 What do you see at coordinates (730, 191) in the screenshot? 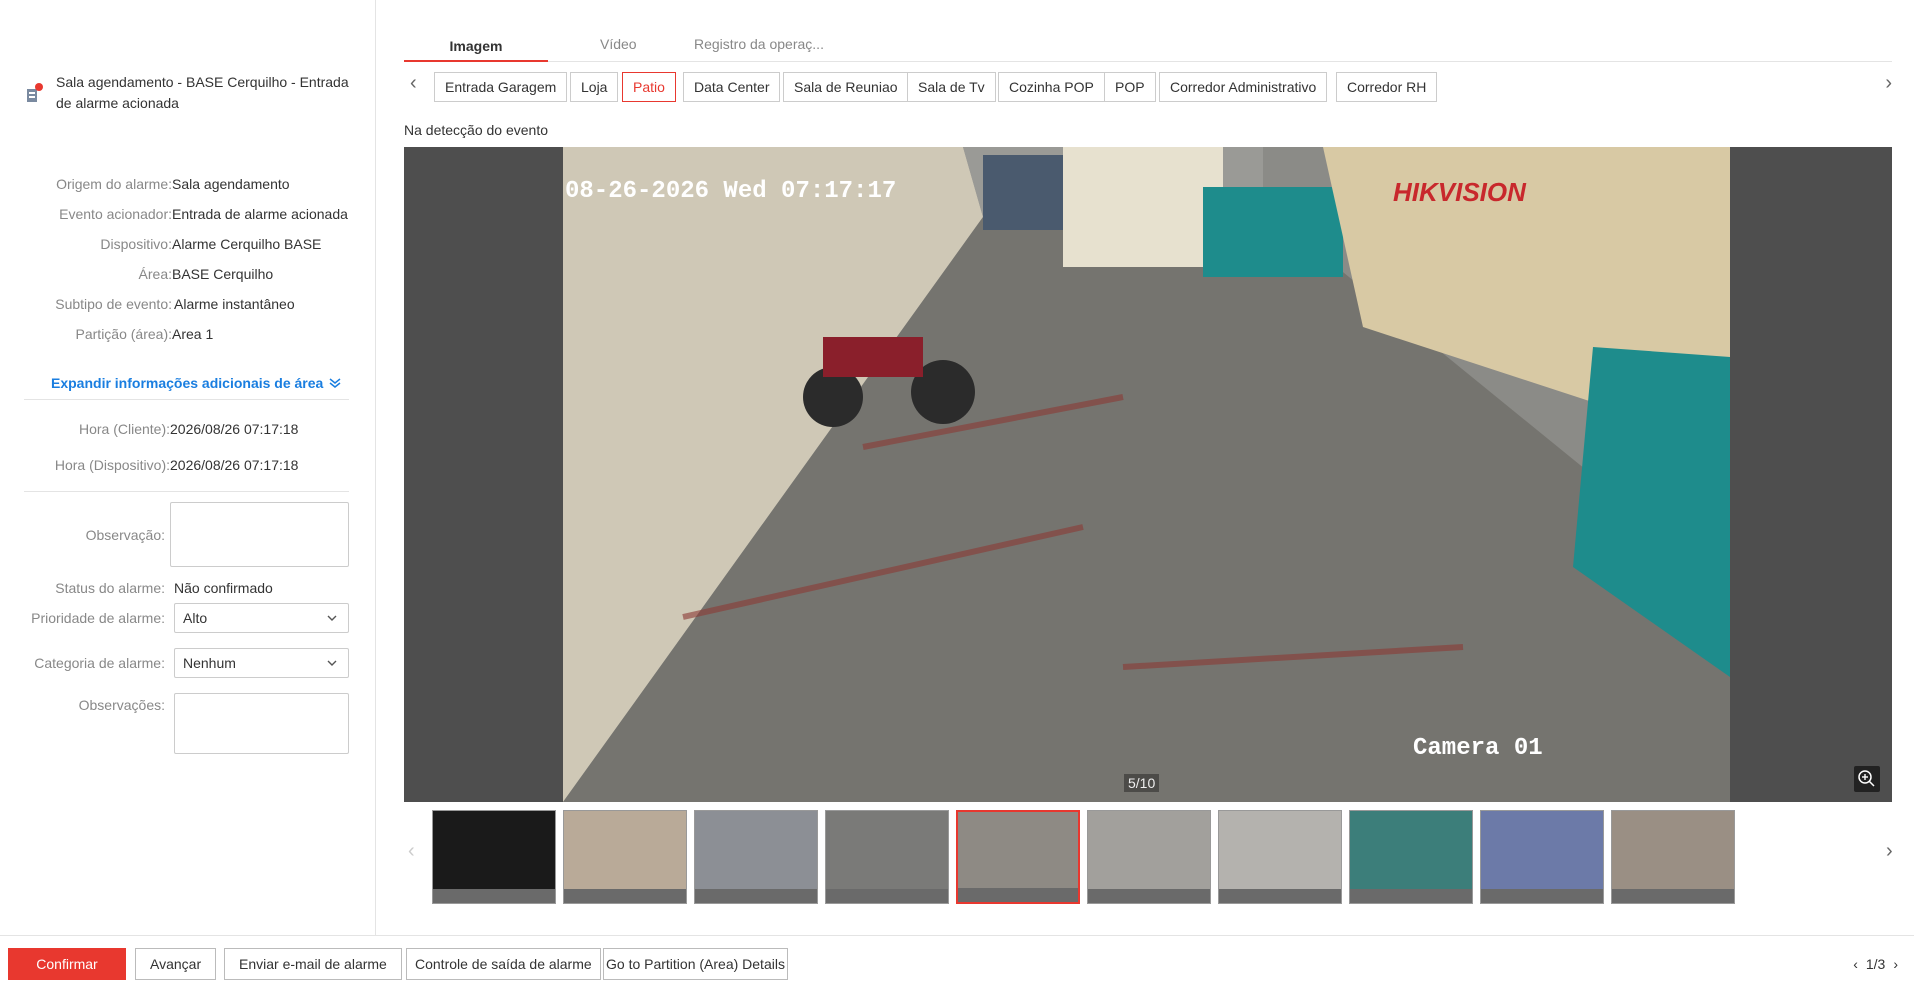
I see `svg-text: 08-26-2026 Wed 07:17:17` at bounding box center [730, 191].